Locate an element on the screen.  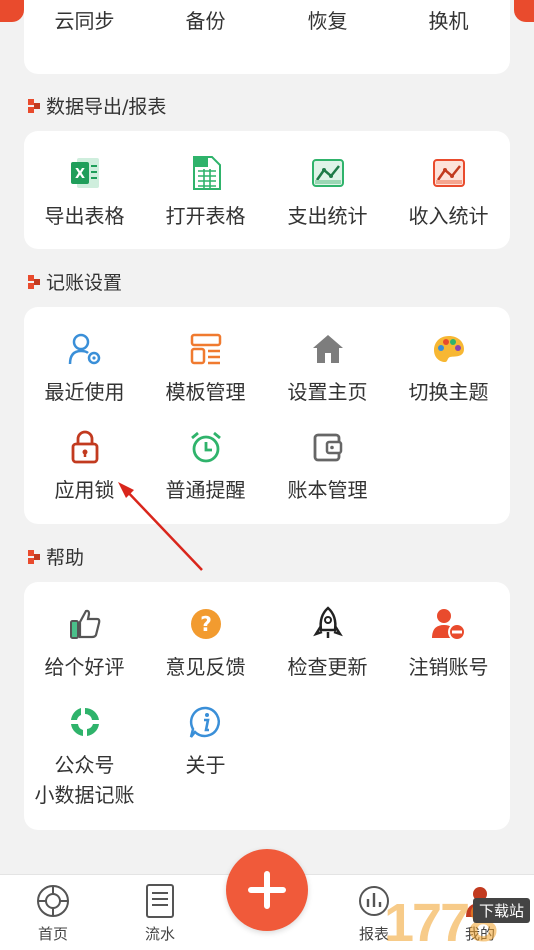
cloud-sync-item: 云同步 is located at coordinates (84, 17).